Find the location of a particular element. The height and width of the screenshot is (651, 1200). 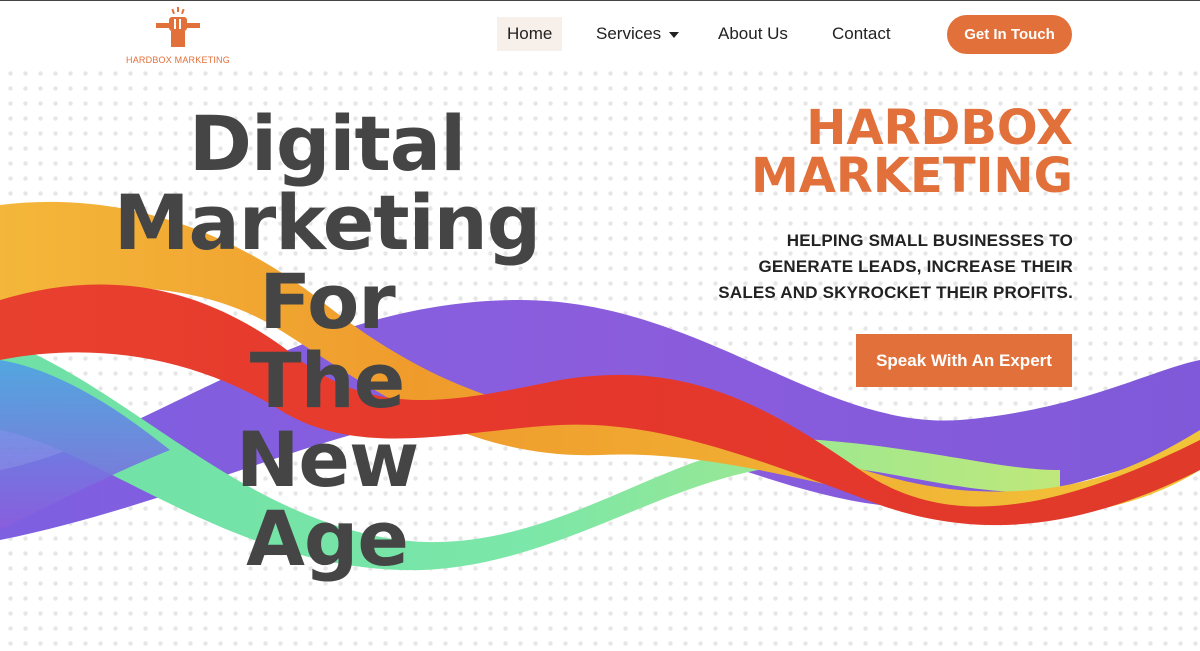

tagline-line: SALES AND SKYROCKET THEIR PROFITS. is located at coordinates (895, 292).